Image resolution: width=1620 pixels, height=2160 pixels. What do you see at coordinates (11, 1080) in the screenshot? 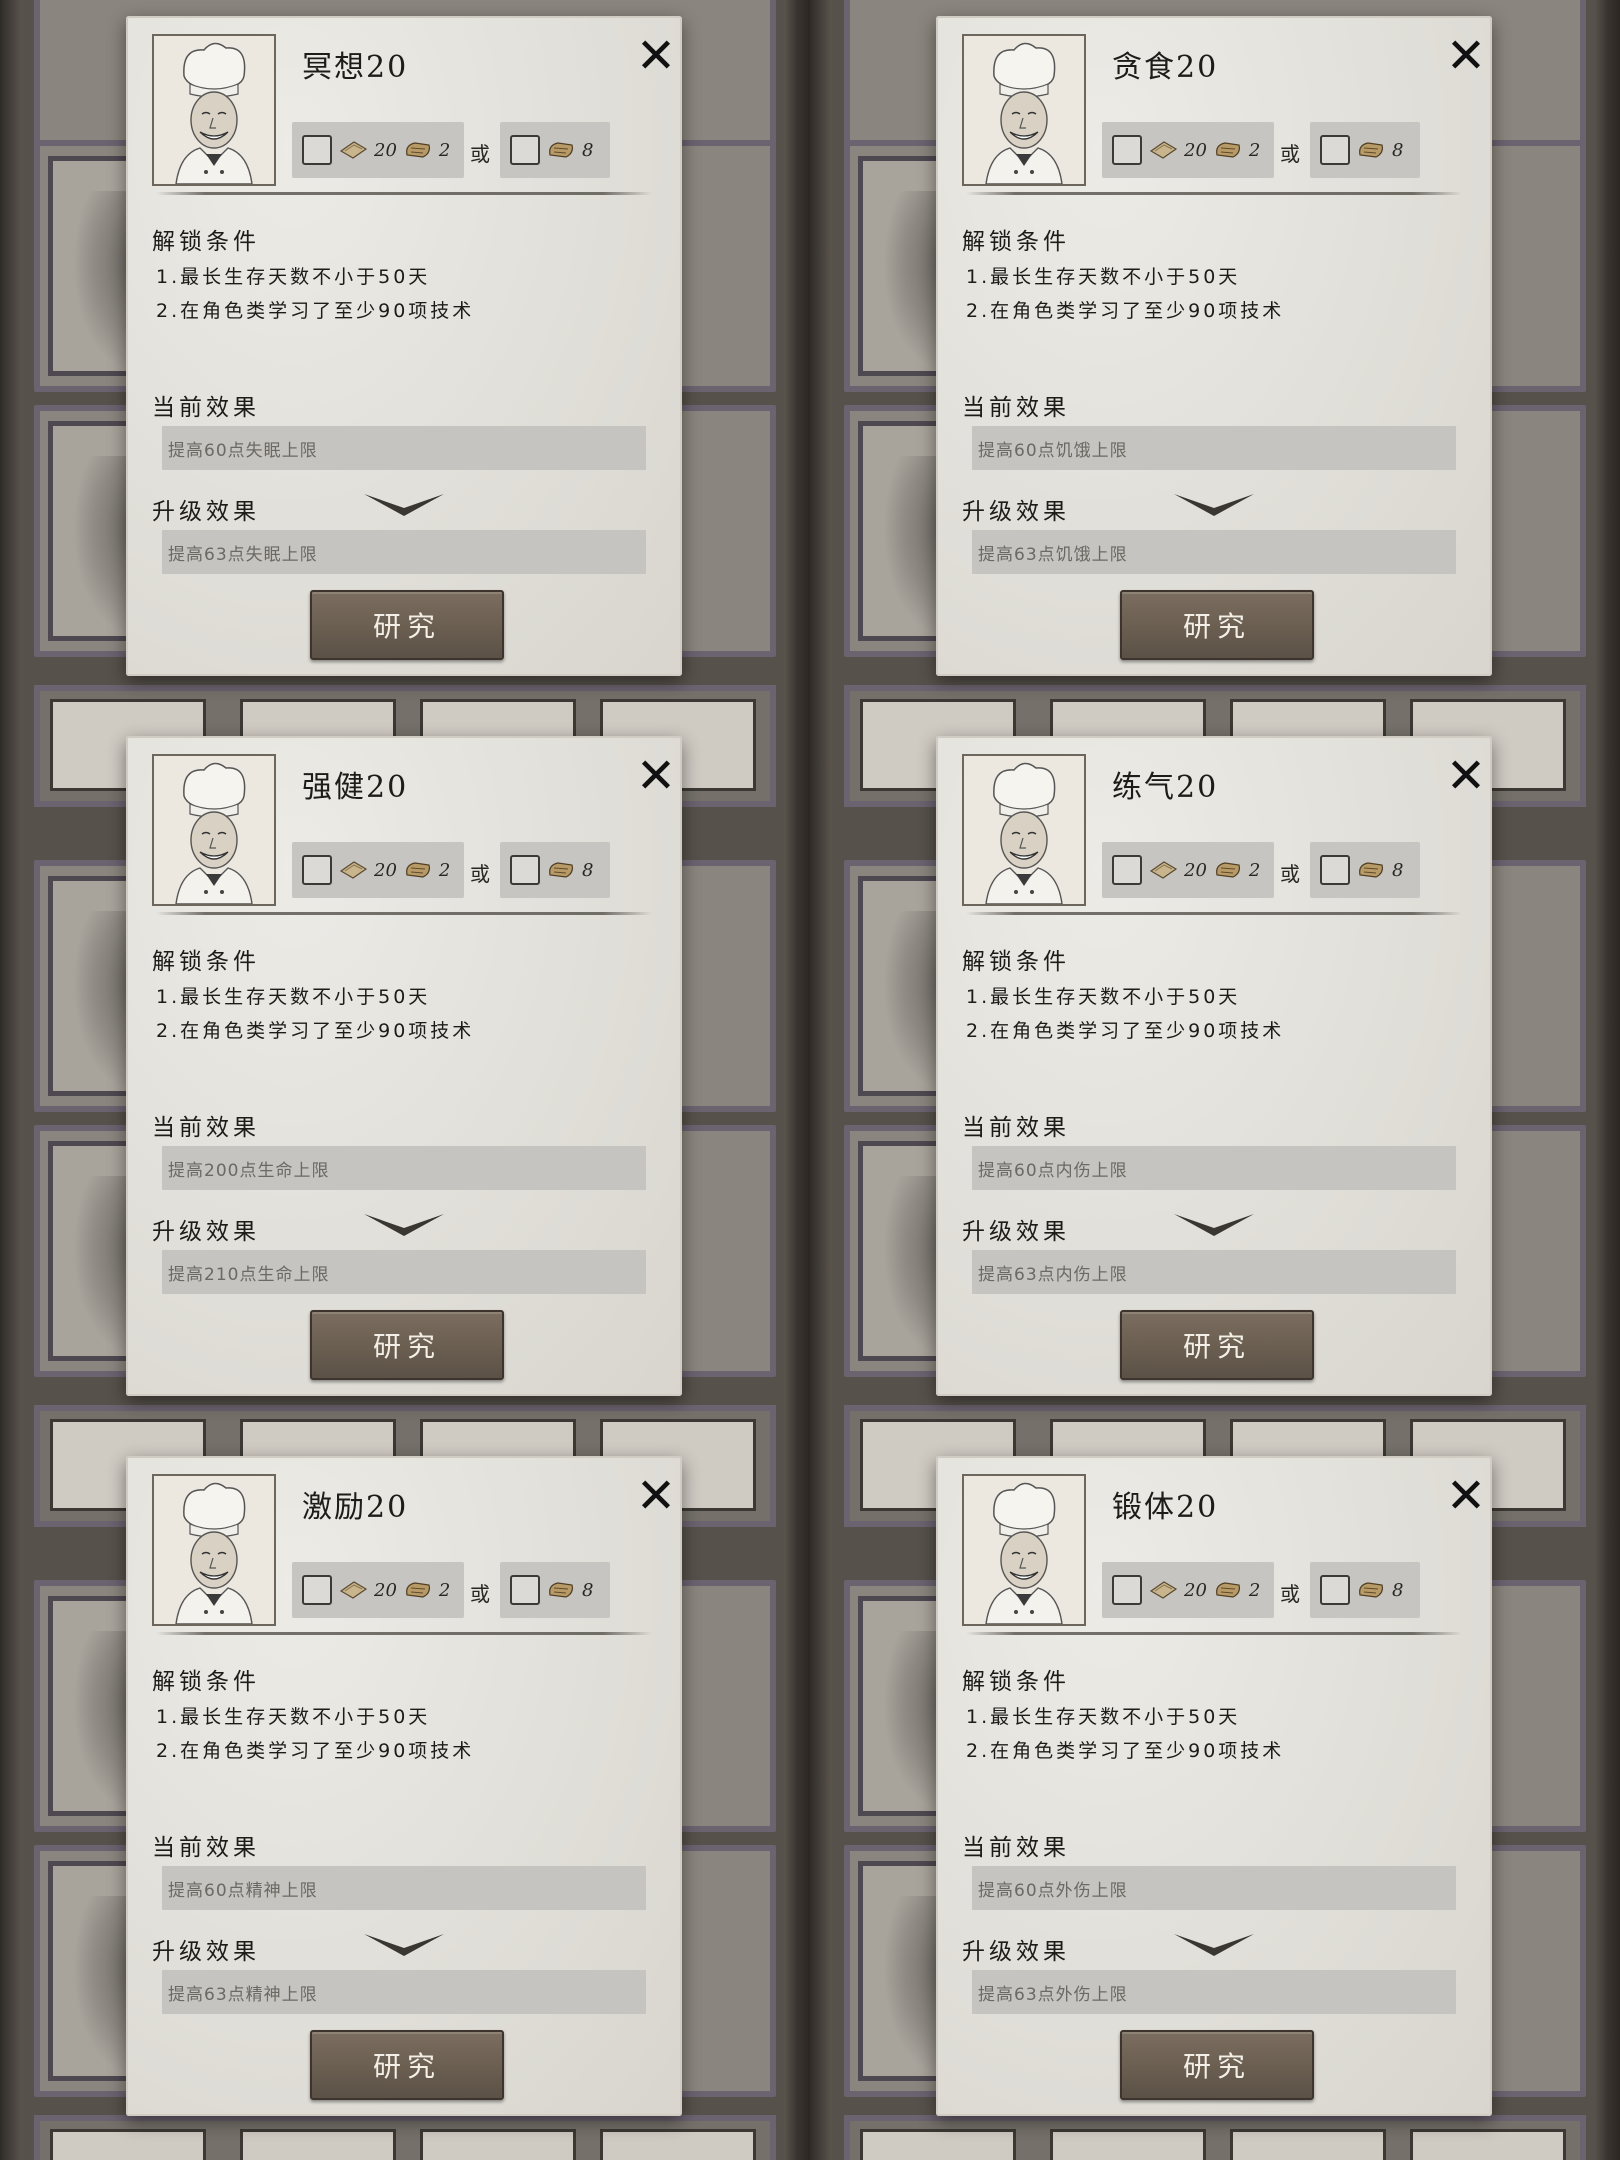
I see `wood-edge-left` at bounding box center [11, 1080].